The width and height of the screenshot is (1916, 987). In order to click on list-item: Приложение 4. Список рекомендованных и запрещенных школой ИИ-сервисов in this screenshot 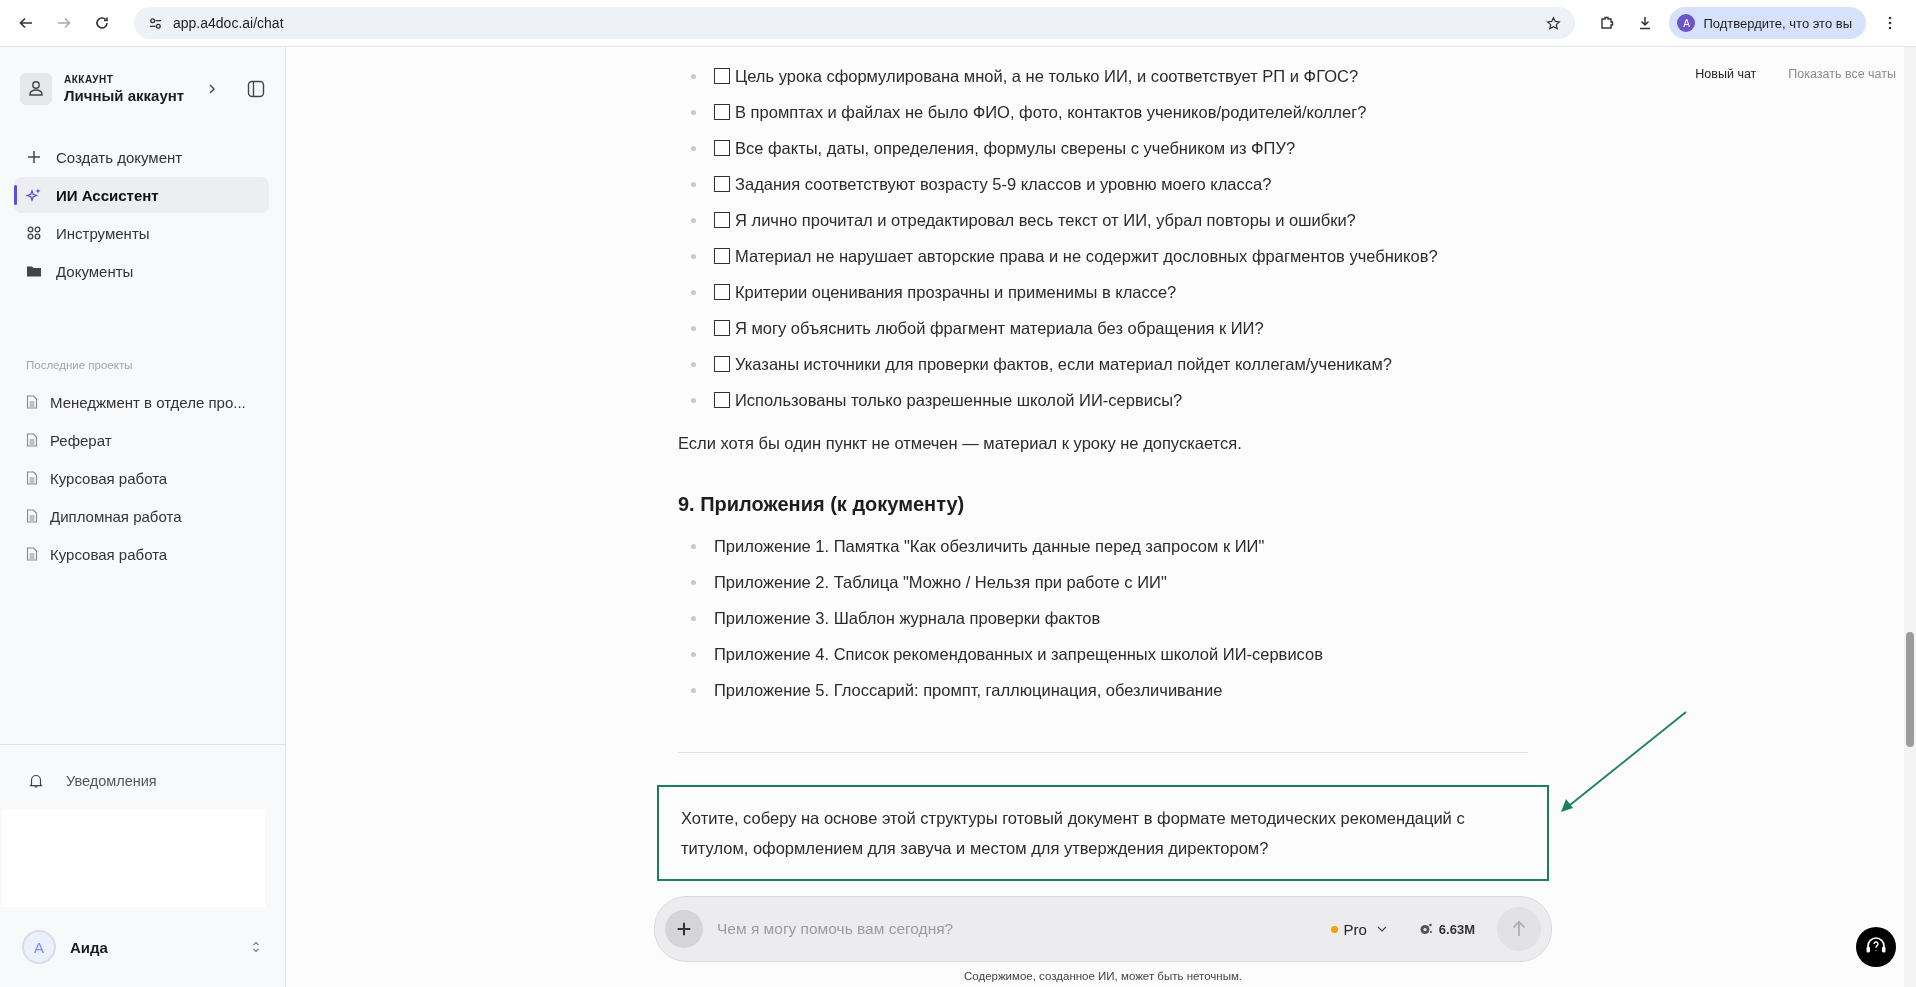, I will do `click(1018, 654)`.